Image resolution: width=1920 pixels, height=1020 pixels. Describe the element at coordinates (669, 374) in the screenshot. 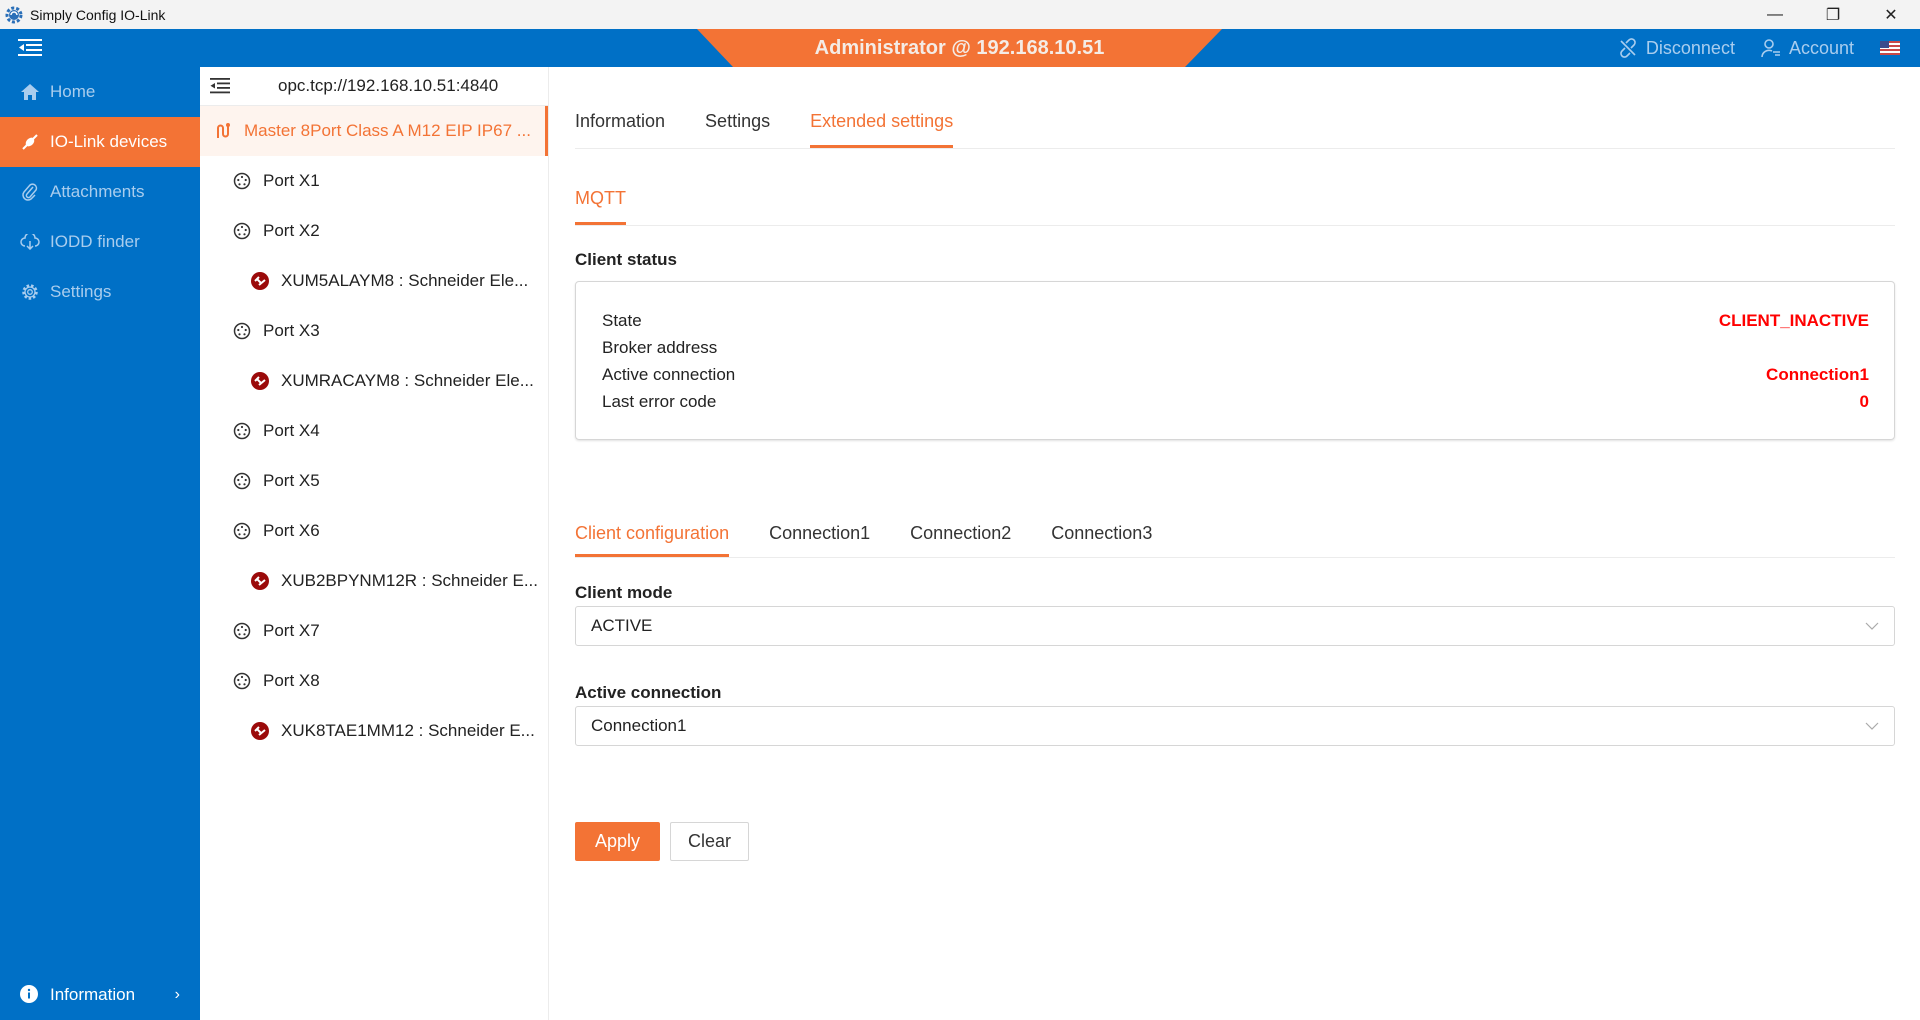

I see `status-label: Active connection` at that location.